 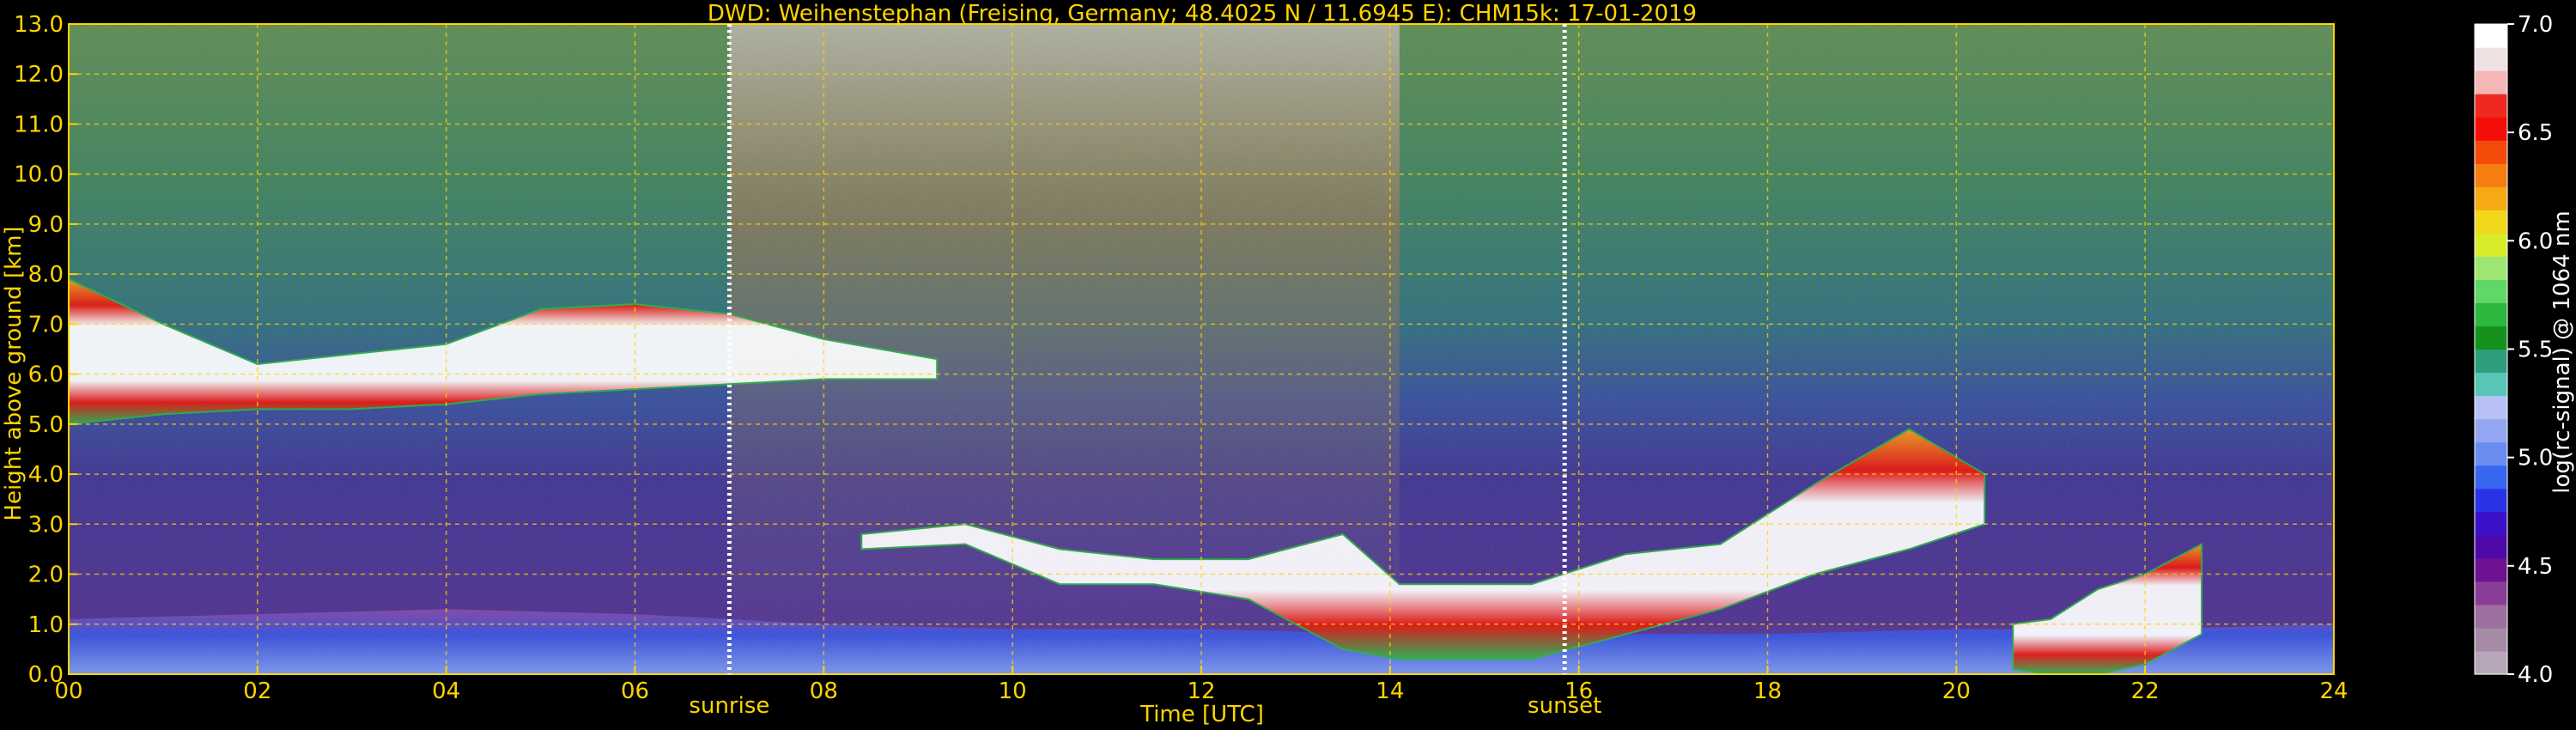 I want to click on x-tick-label: 22, so click(x=2145, y=691).